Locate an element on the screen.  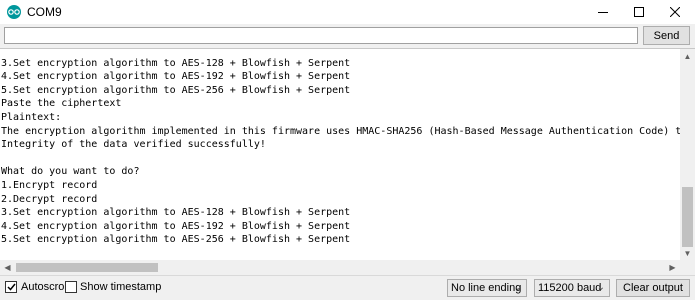
scroll-right-icon: ▶ is located at coordinates (672, 267).